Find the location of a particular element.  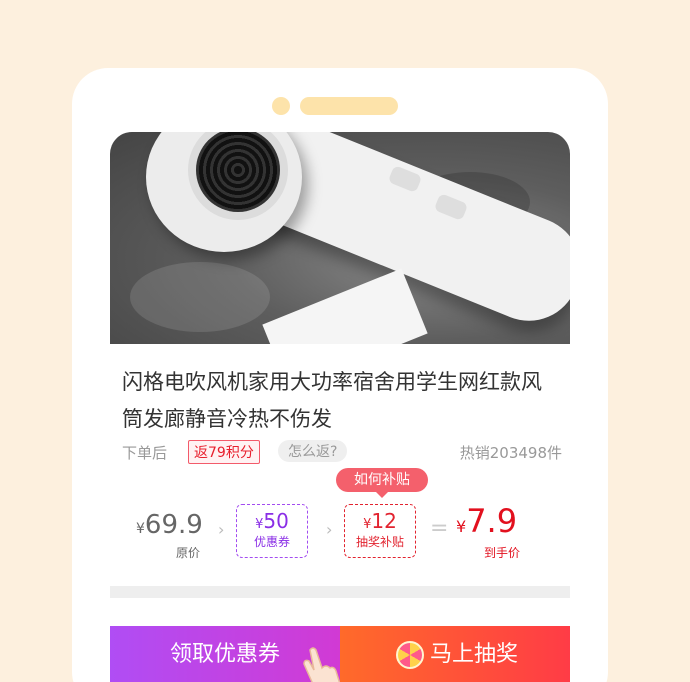

points-badge: 返79积分 is located at coordinates (224, 452).